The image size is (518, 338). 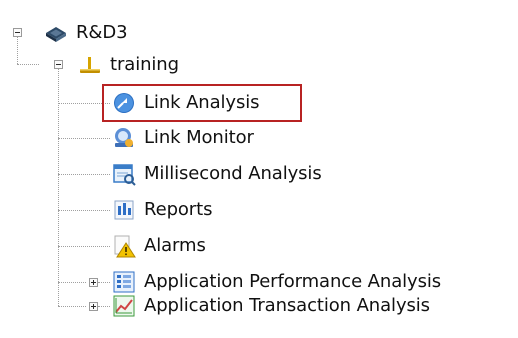 What do you see at coordinates (287, 305) in the screenshot?
I see `tree-item-label: Application Transaction Analysis` at bounding box center [287, 305].